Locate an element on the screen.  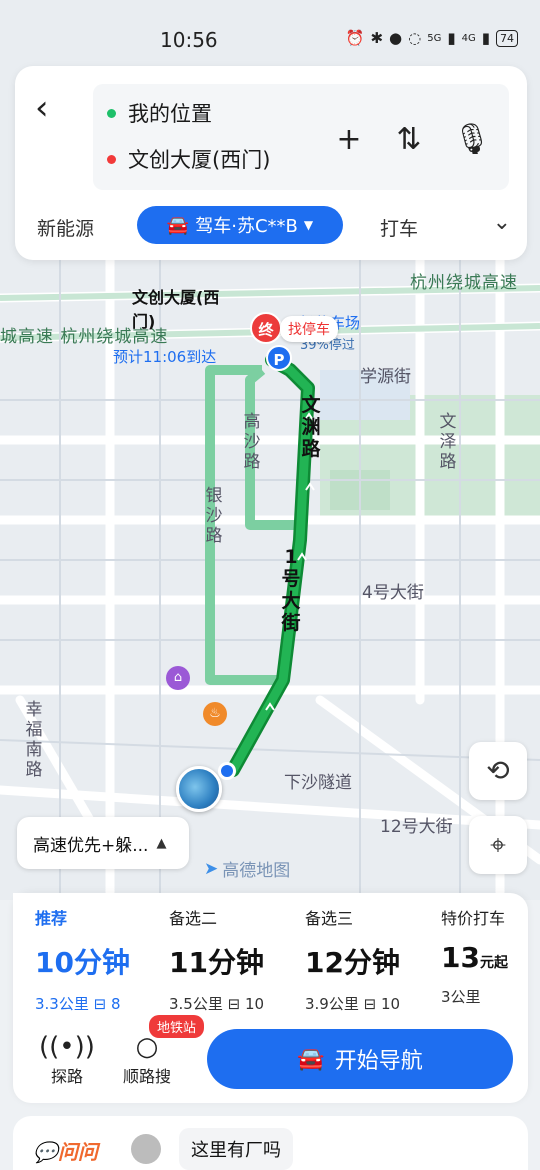
chat-icon: 💬 is located at coordinates (45, 1152).